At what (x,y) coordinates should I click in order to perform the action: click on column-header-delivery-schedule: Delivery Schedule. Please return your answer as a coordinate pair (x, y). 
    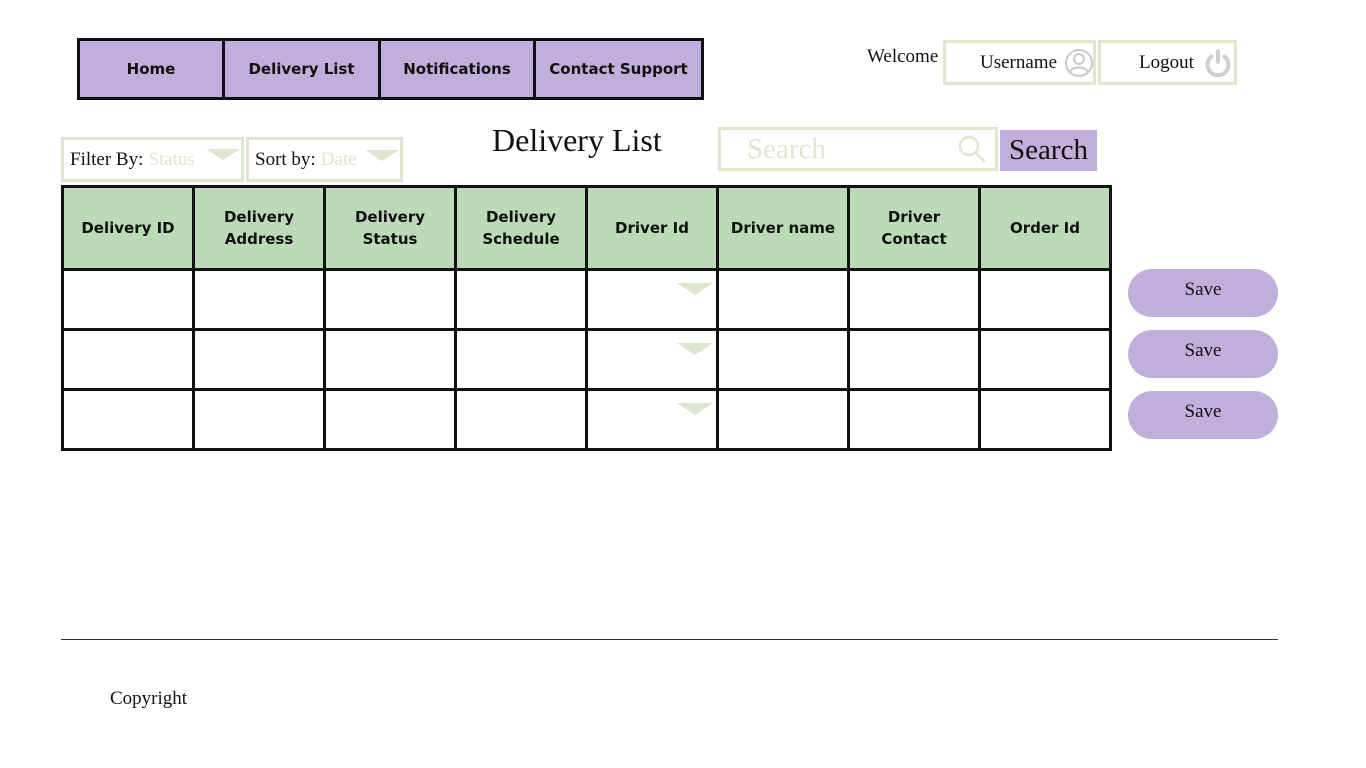
    Looking at the image, I should click on (521, 228).